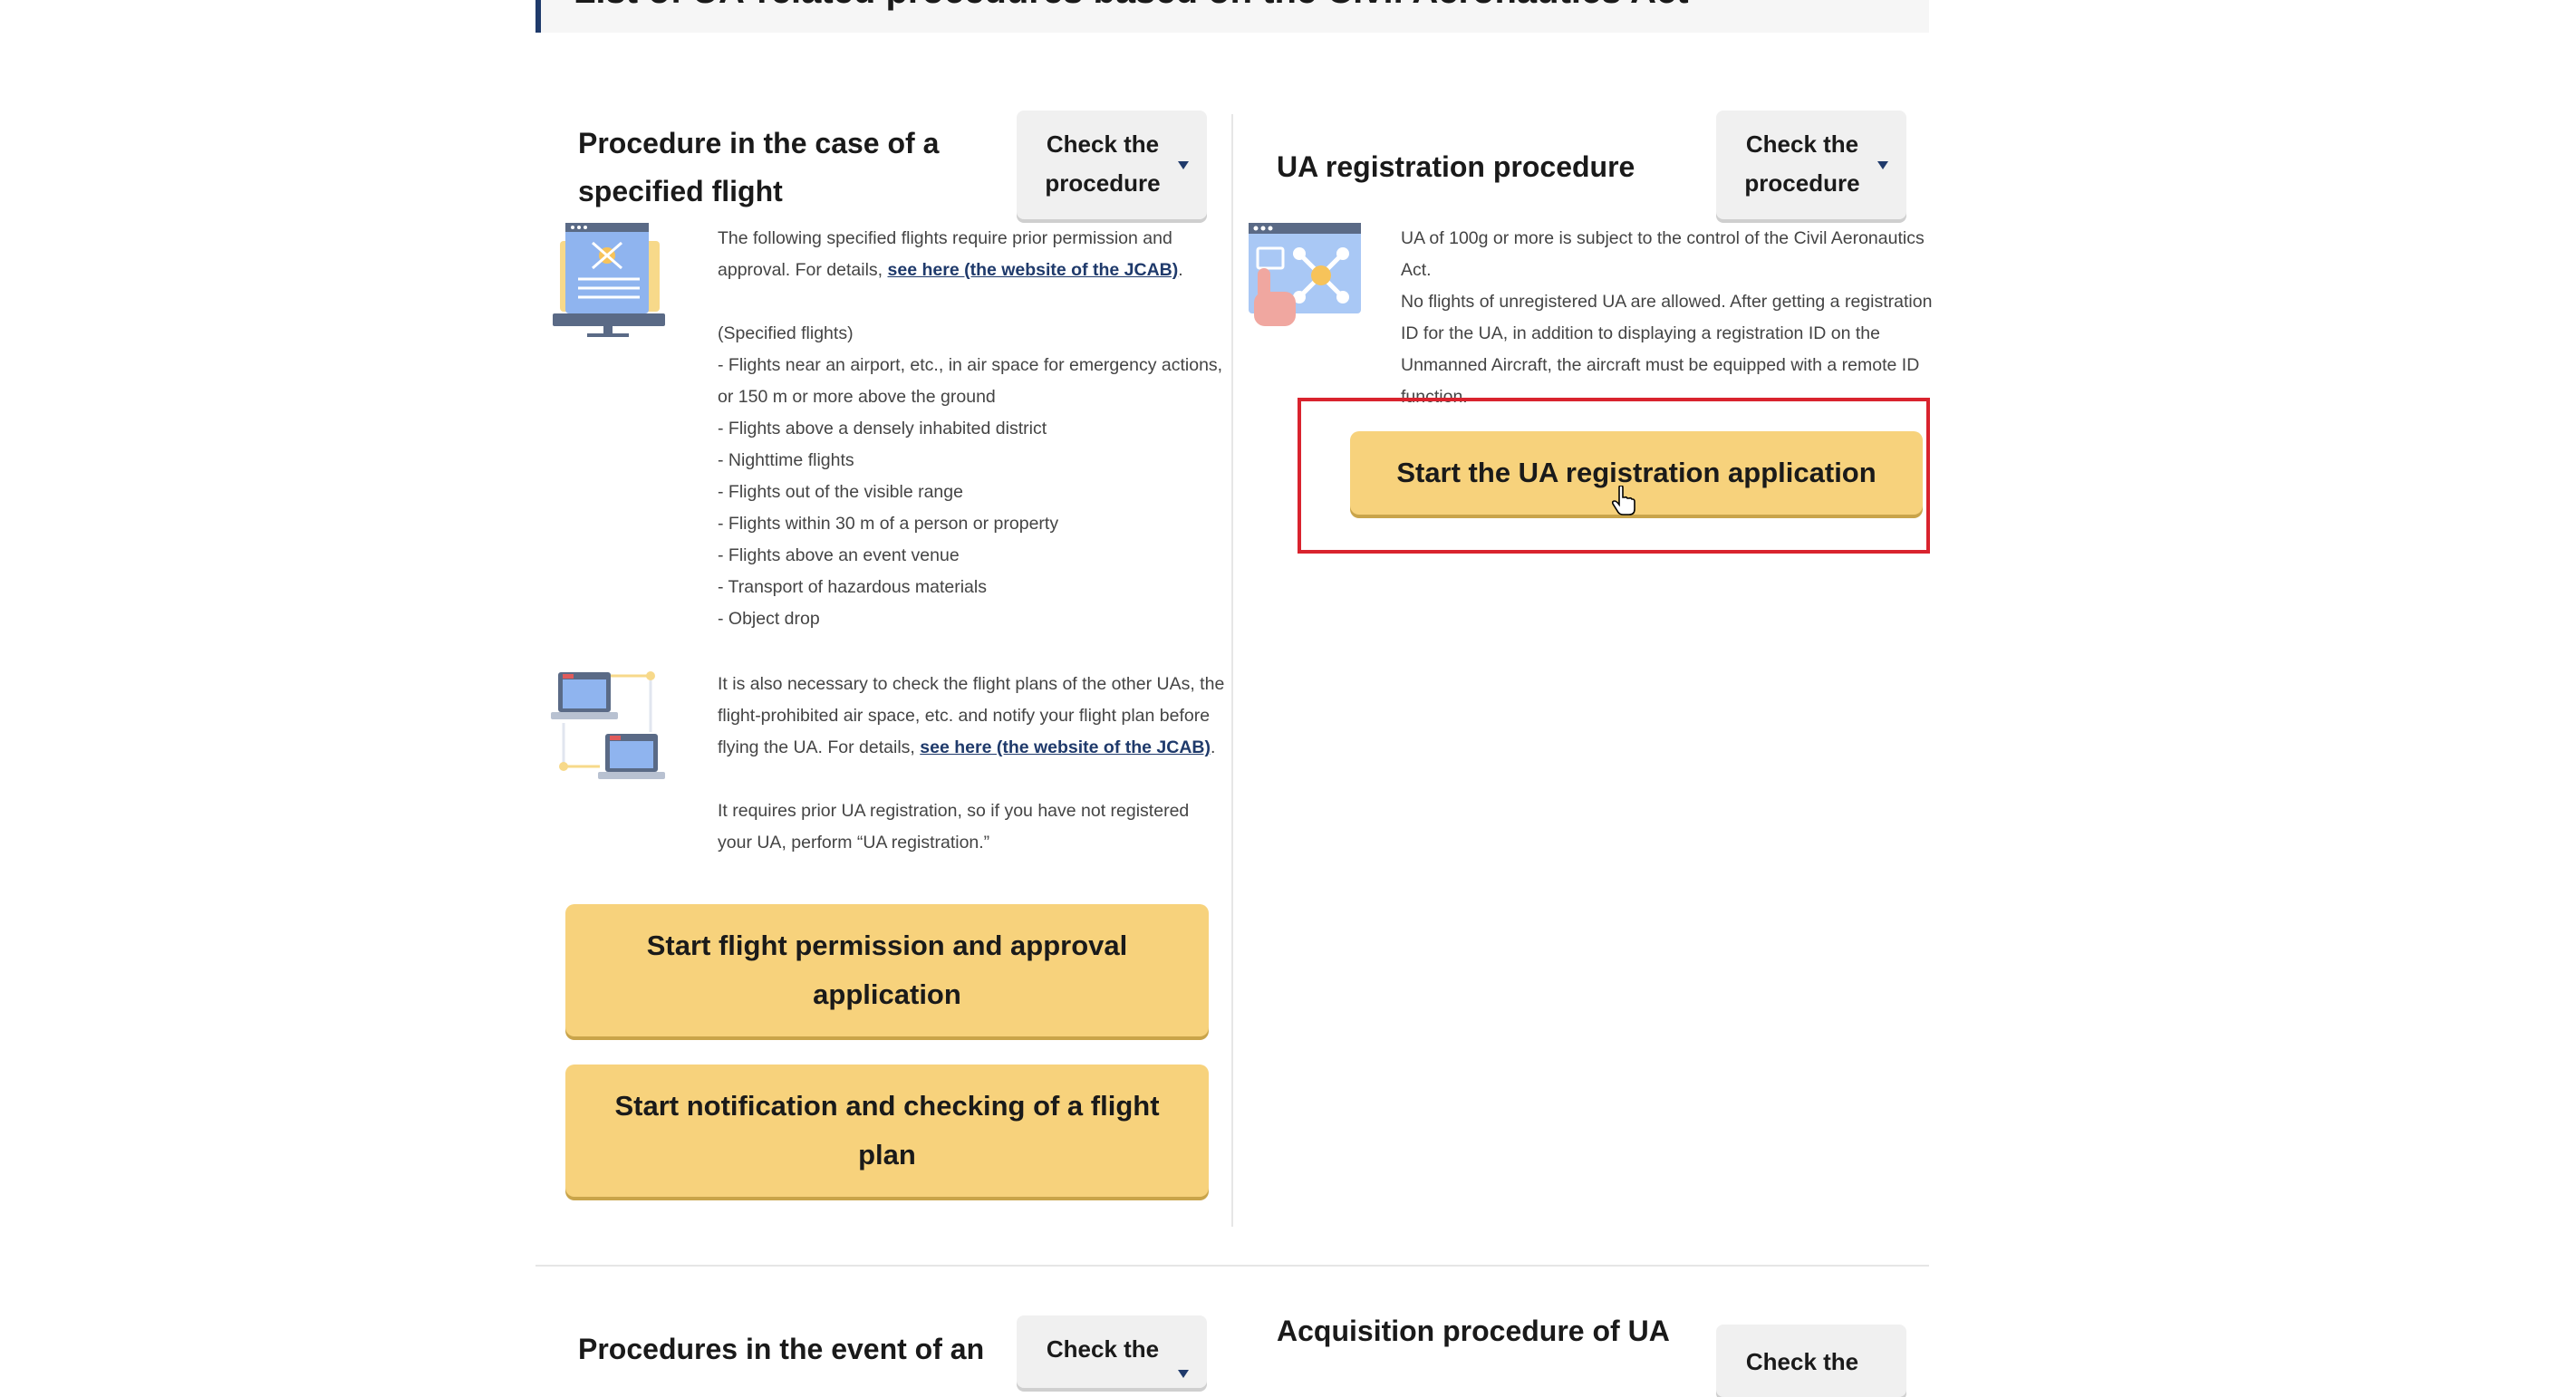 The height and width of the screenshot is (1397, 2576). I want to click on list-item: - Object drop, so click(769, 619).